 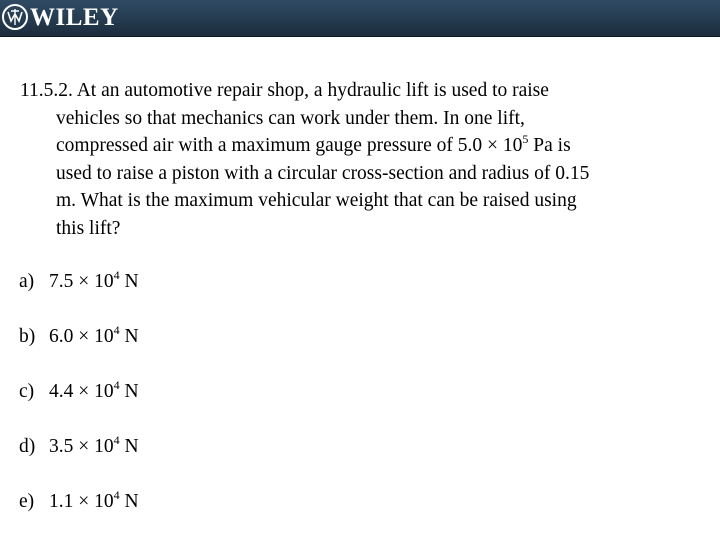 What do you see at coordinates (79, 501) in the screenshot?
I see `option-e: e) 1.1 × 104 N` at bounding box center [79, 501].